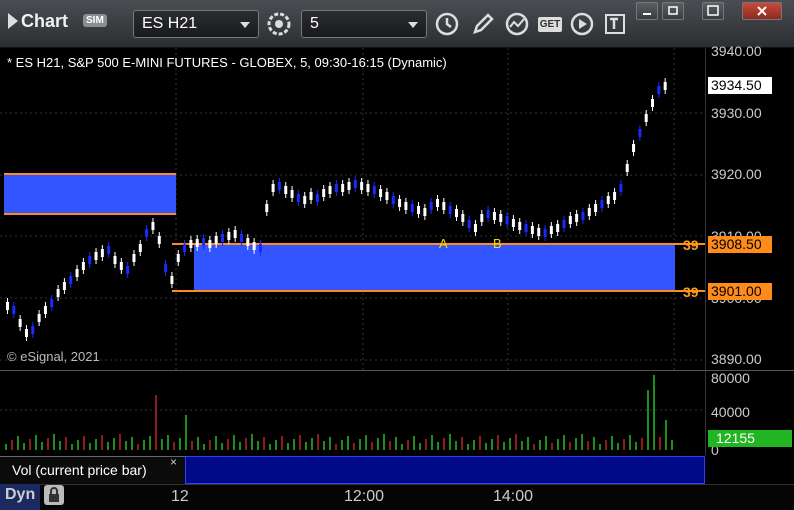  Describe the element at coordinates (364, 496) in the screenshot. I see `time-label: 12:00` at that location.